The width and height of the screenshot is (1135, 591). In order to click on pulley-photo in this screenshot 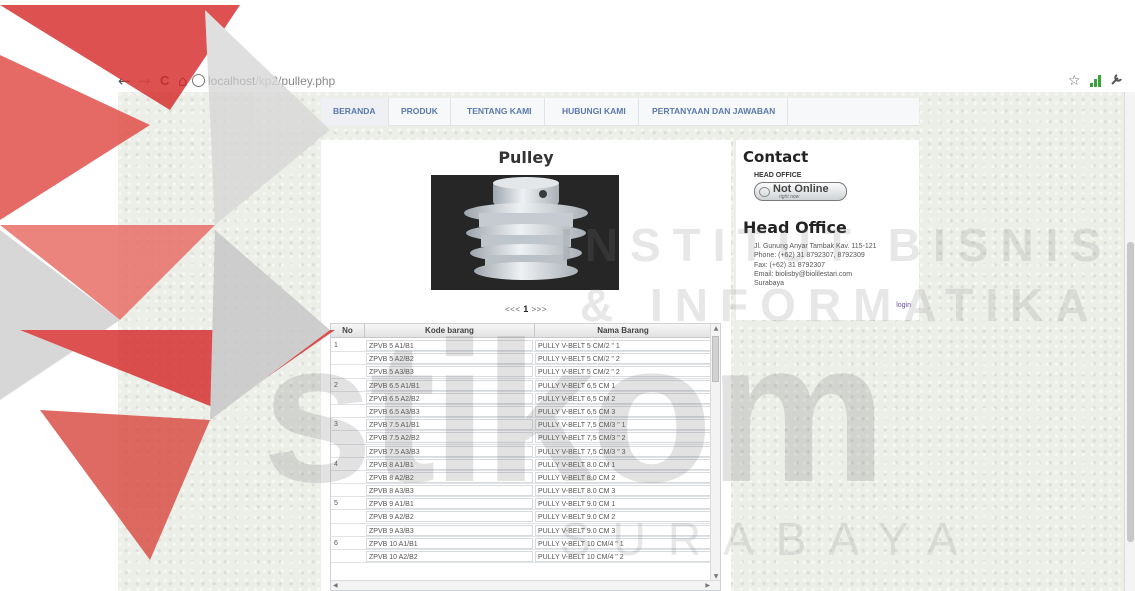, I will do `click(525, 232)`.